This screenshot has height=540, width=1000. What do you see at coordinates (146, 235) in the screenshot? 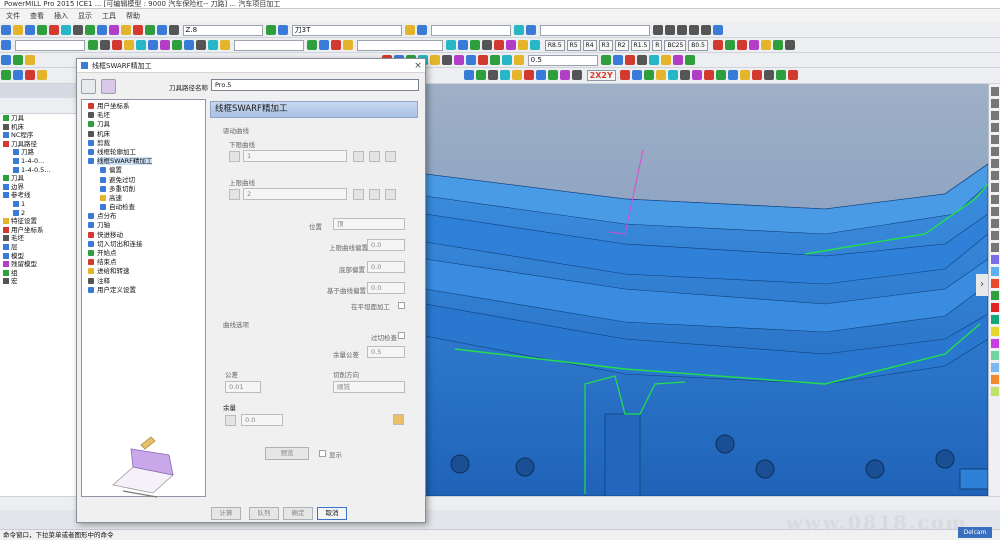
I see `strategy-tree-item: 快进移动` at bounding box center [146, 235].